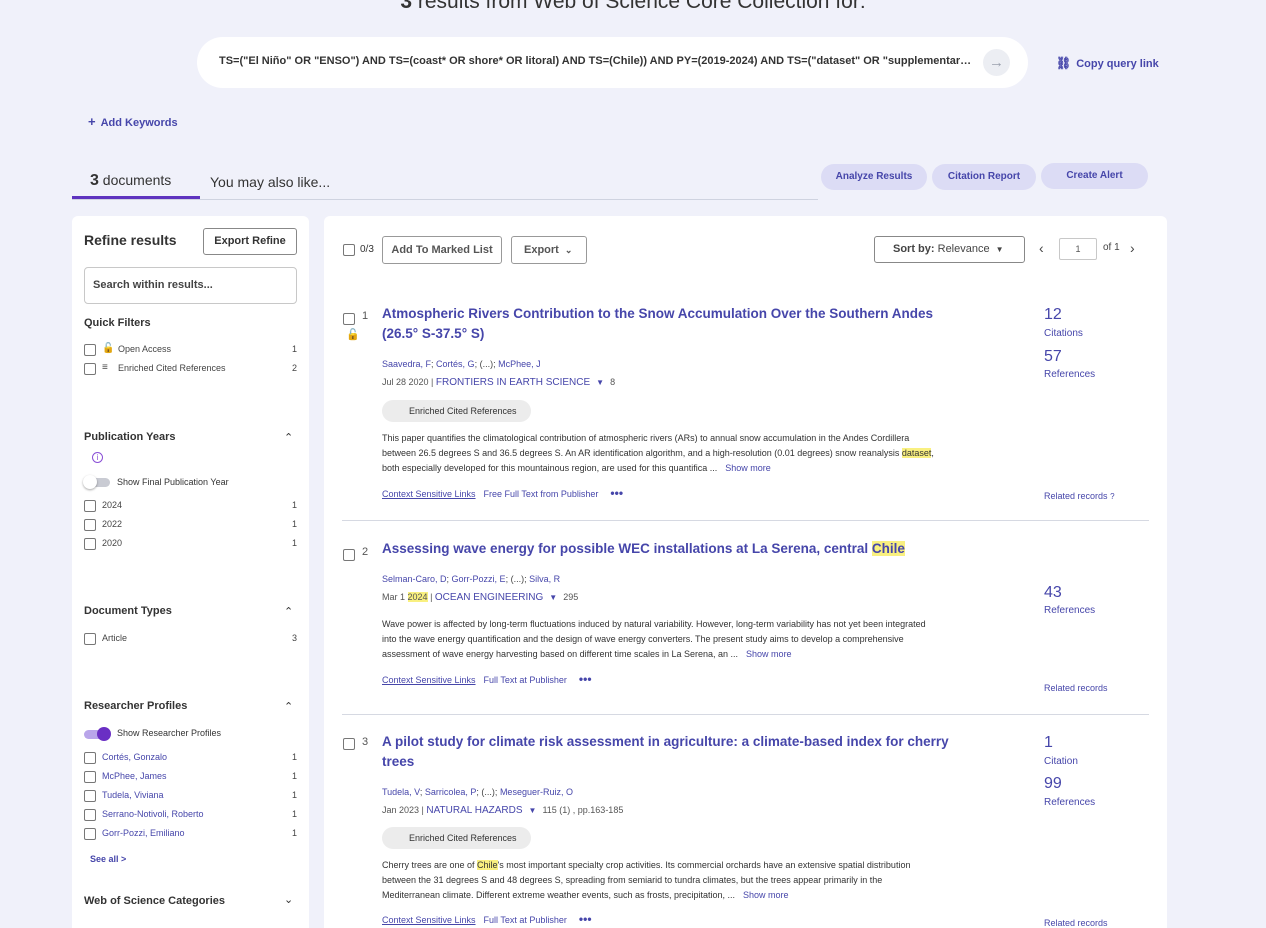 This screenshot has width=1266, height=928. Describe the element at coordinates (489, 597) in the screenshot. I see `journal-link: OCEAN ENGINEERING` at that location.